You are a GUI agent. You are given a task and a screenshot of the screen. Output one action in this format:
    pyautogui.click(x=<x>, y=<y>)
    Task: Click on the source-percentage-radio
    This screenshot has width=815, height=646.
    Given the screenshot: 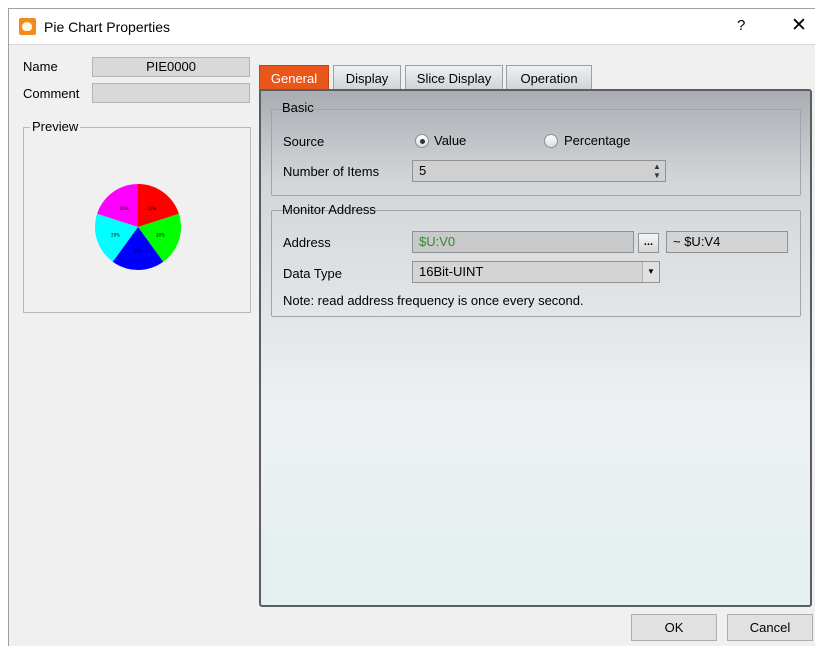 What is the action you would take?
    pyautogui.click(x=551, y=141)
    